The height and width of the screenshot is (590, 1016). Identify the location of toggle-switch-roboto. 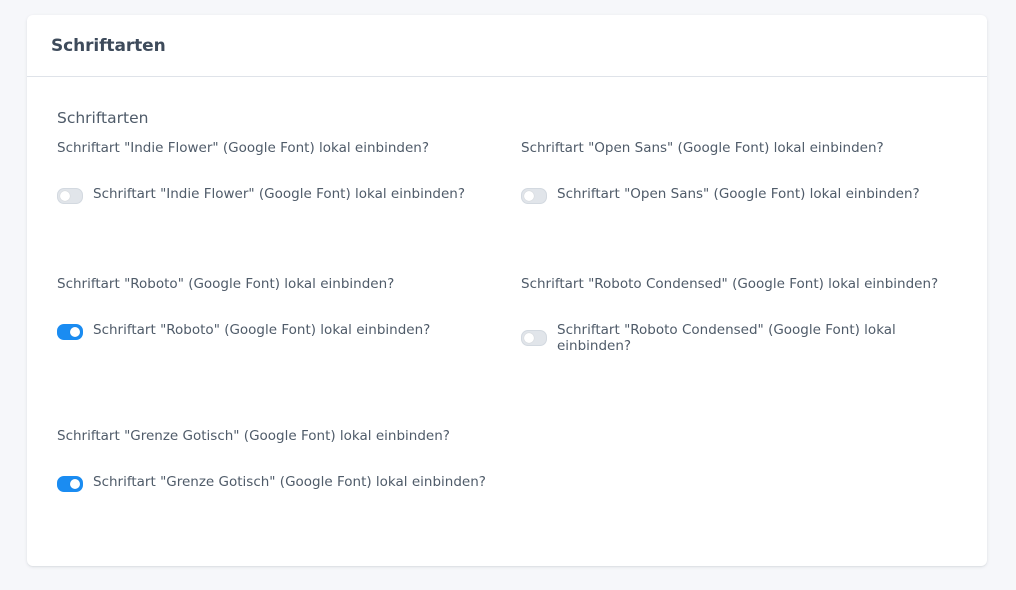
(70, 332).